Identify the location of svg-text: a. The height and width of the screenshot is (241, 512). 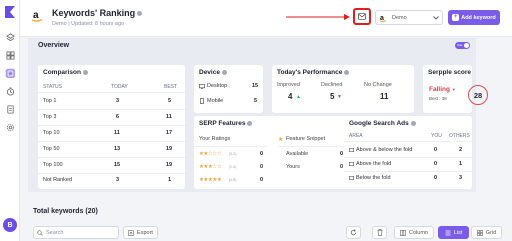
(36, 15).